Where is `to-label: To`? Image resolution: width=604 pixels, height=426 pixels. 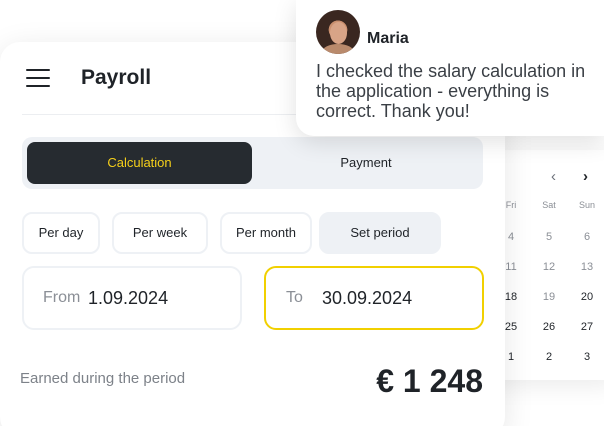 to-label: To is located at coordinates (294, 297).